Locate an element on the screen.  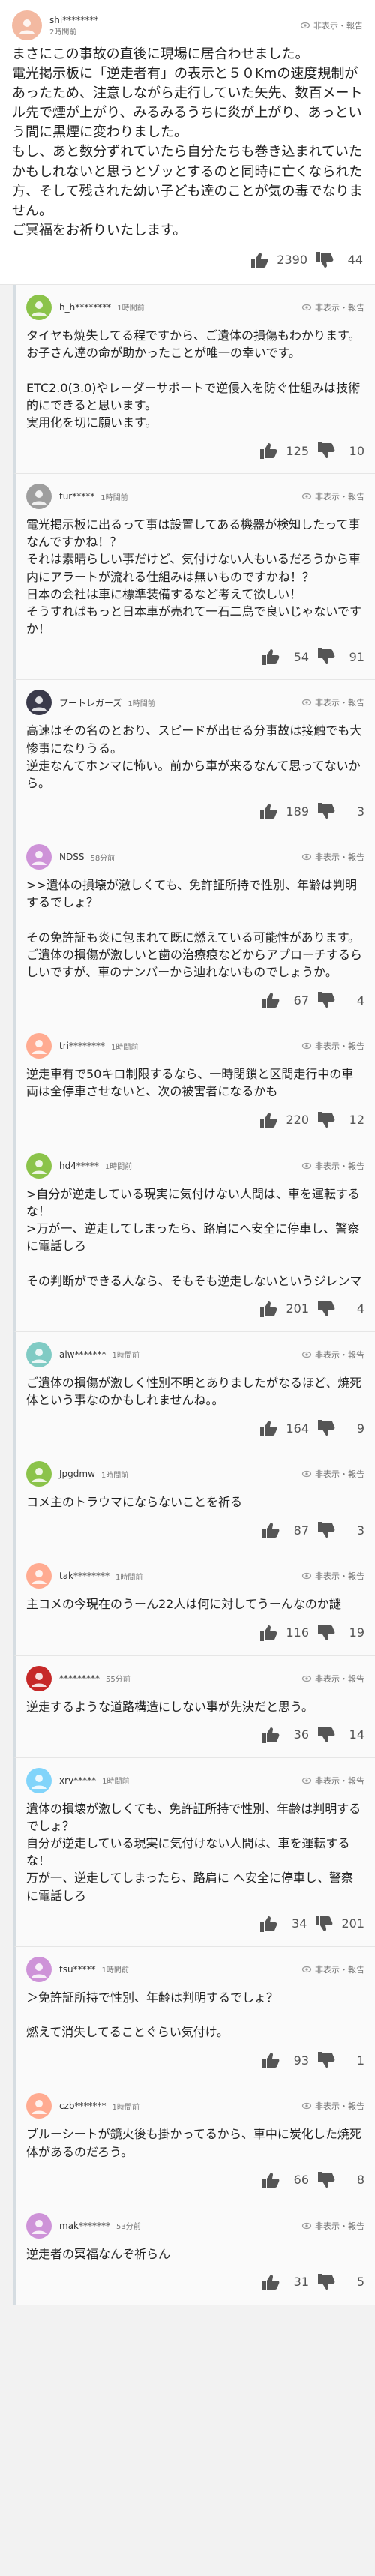
like-button: 66 is located at coordinates (285, 2180).